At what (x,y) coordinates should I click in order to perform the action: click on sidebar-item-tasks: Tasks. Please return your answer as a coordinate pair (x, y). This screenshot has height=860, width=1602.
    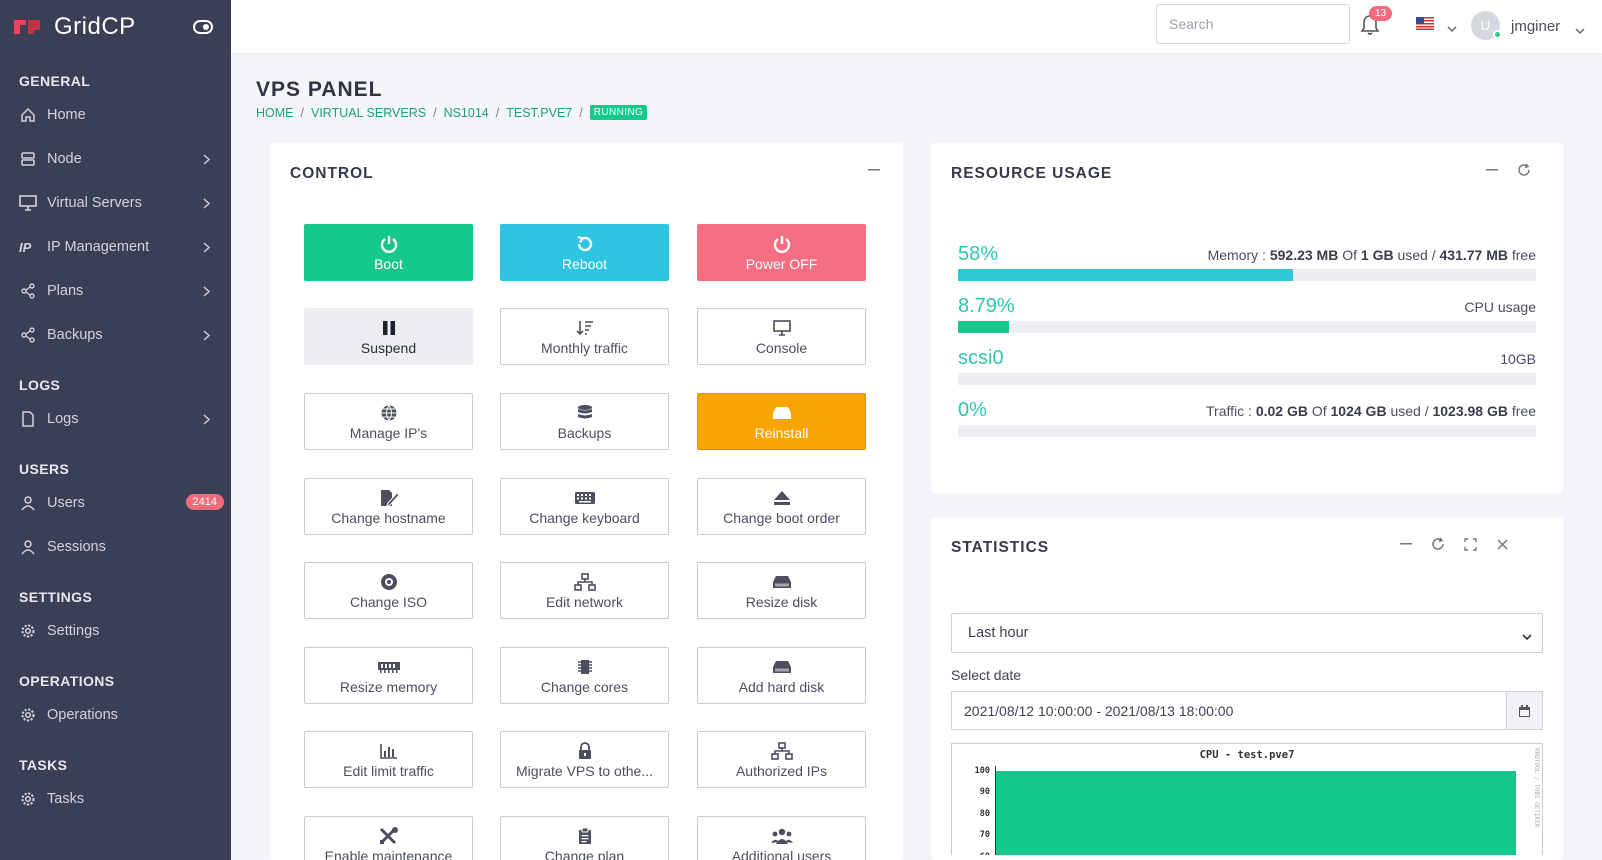
    Looking at the image, I should click on (115, 799).